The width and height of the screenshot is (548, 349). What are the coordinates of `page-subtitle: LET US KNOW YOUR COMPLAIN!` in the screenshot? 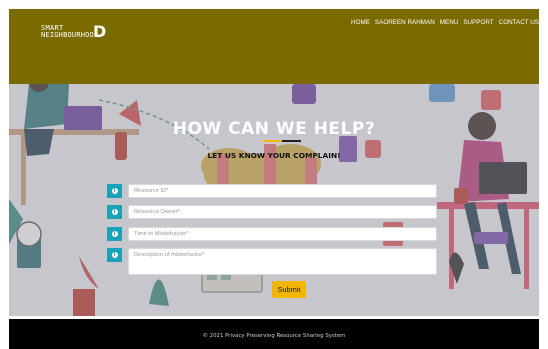 It's located at (274, 155).